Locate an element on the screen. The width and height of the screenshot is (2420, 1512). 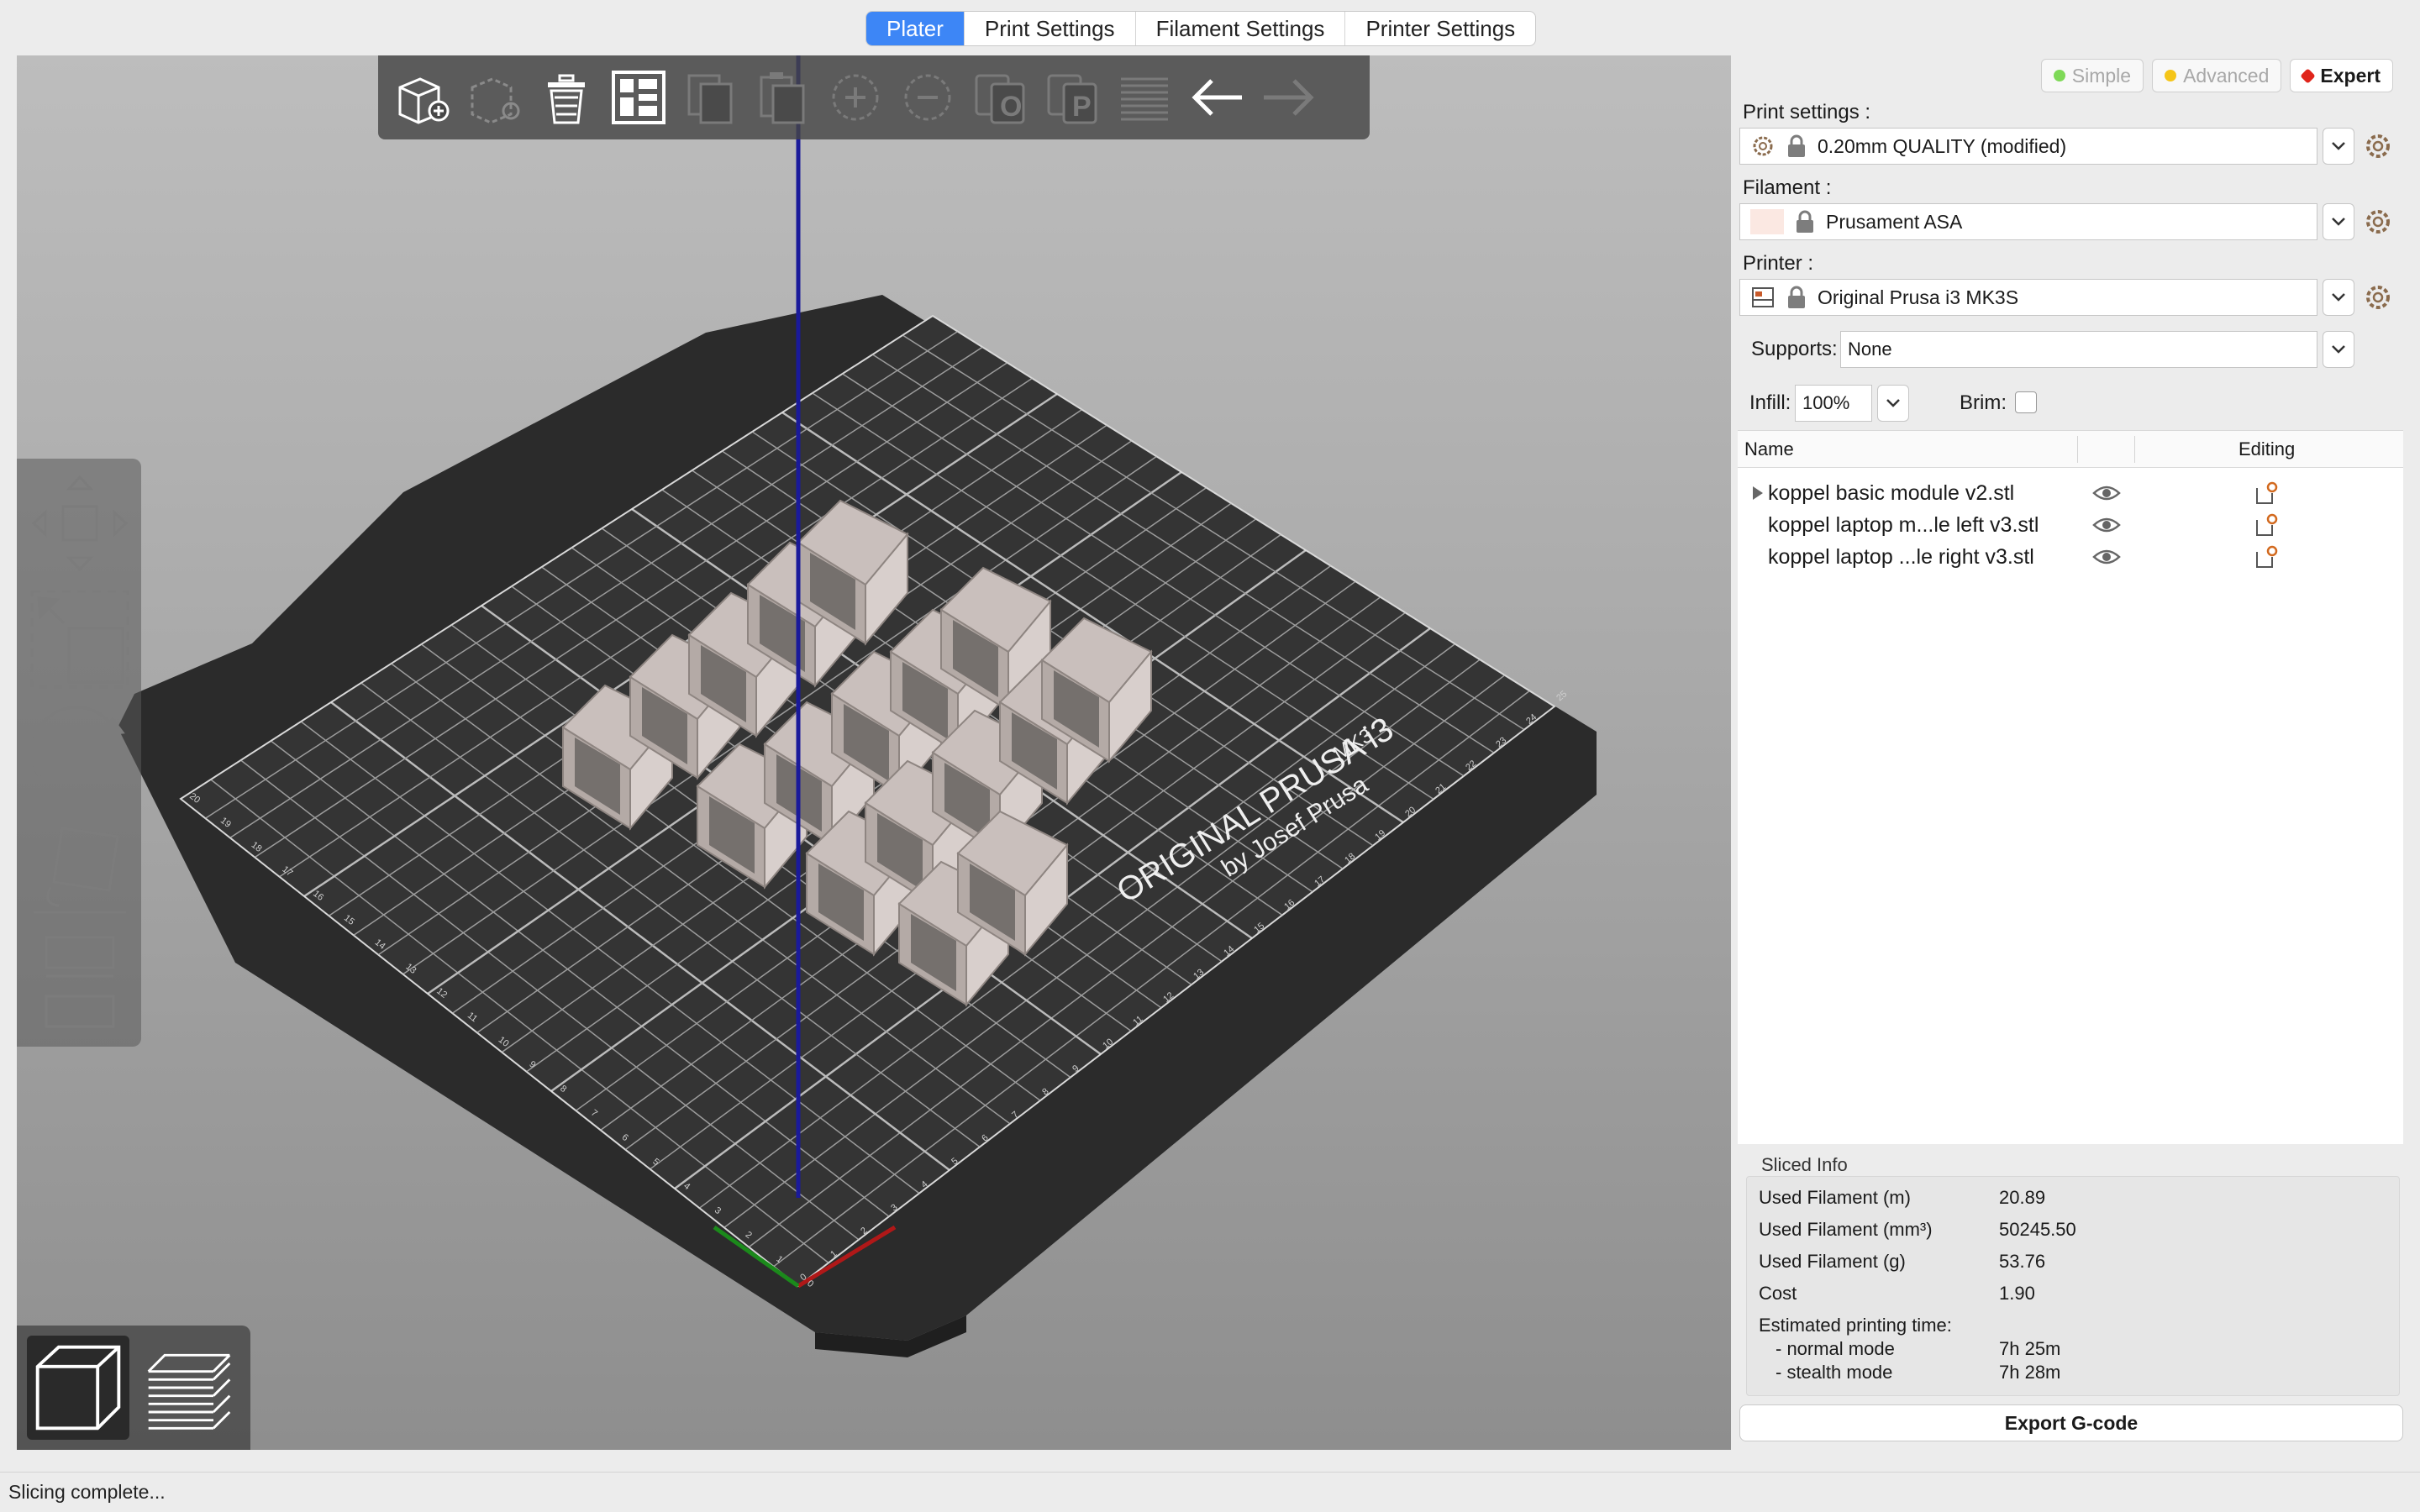
undo-button is located at coordinates (1216, 97).